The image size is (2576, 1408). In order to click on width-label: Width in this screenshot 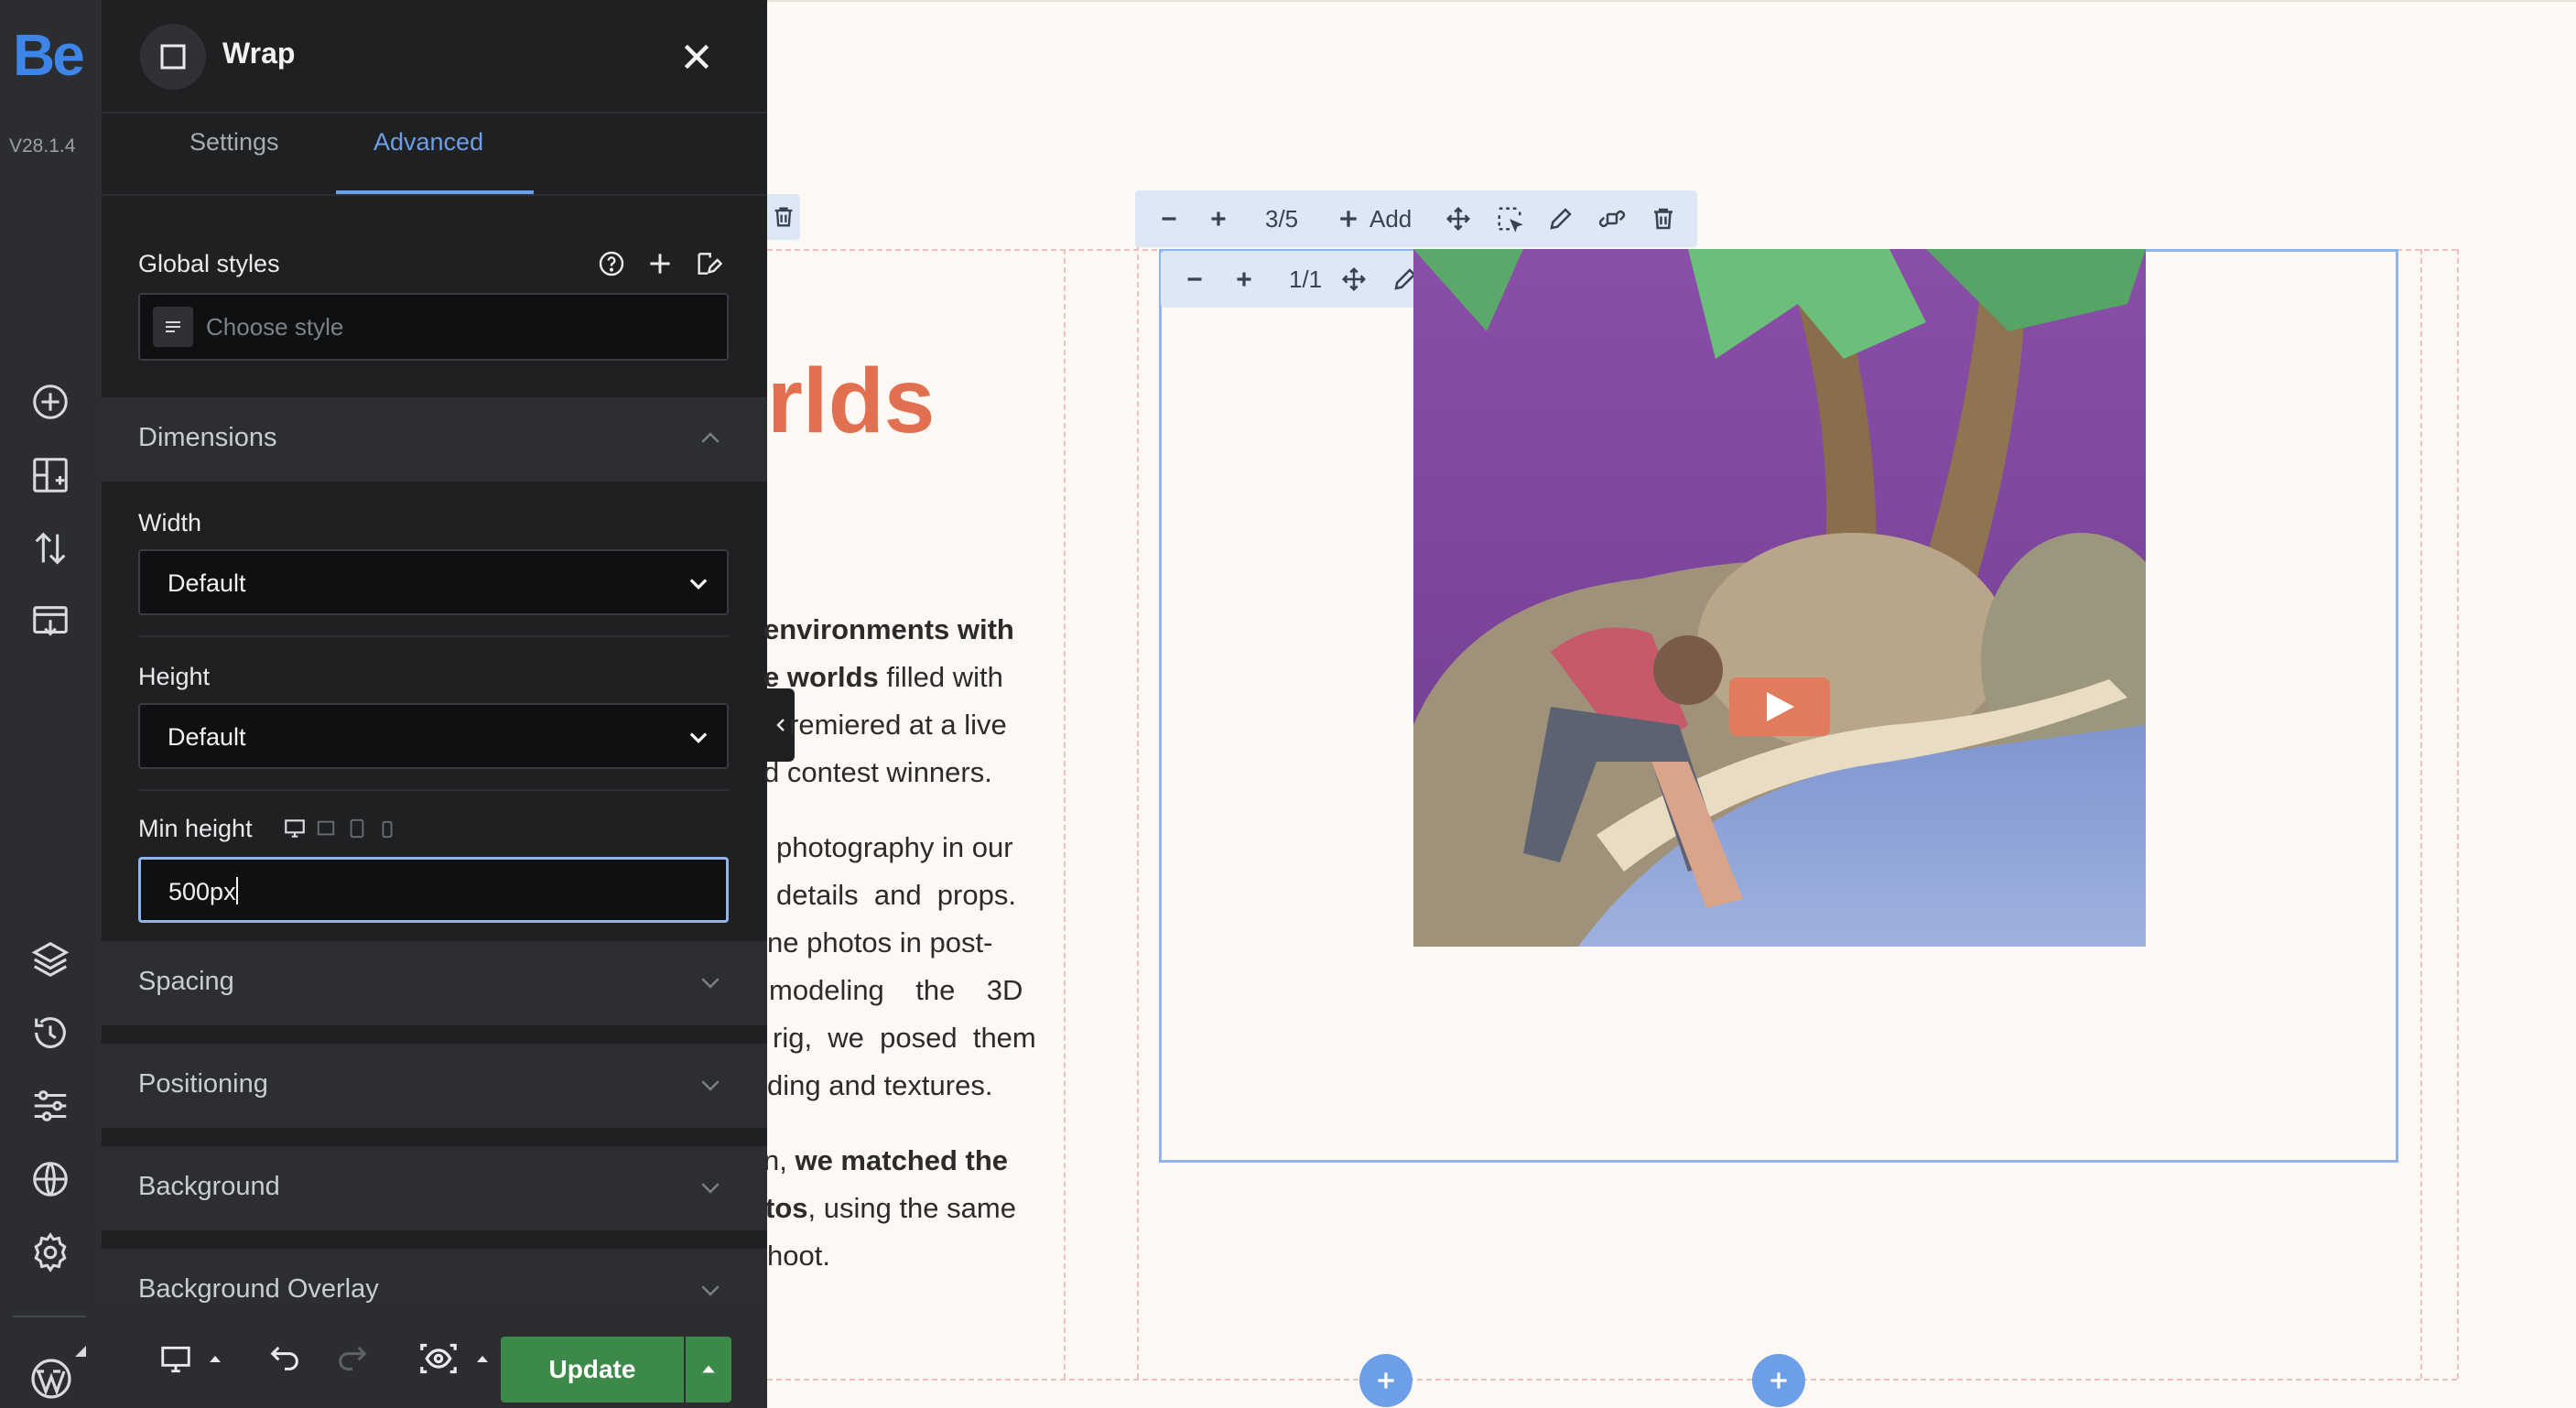, I will do `click(170, 522)`.